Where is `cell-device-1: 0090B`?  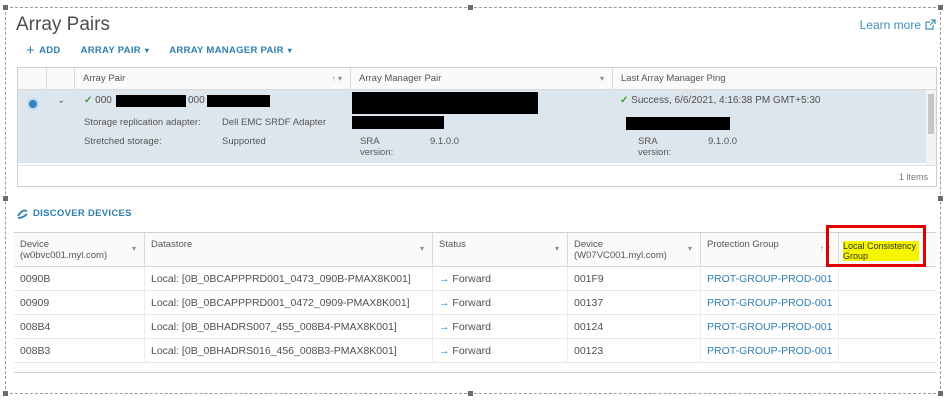
cell-device-1: 0090B is located at coordinates (35, 279).